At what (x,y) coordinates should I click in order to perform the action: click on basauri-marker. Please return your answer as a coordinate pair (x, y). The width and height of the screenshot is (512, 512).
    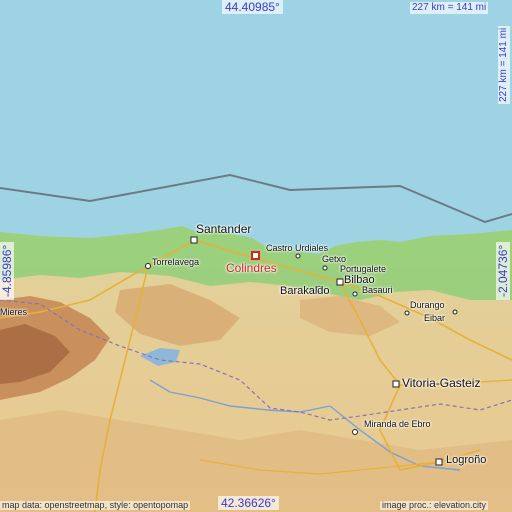
    Looking at the image, I should click on (355, 294).